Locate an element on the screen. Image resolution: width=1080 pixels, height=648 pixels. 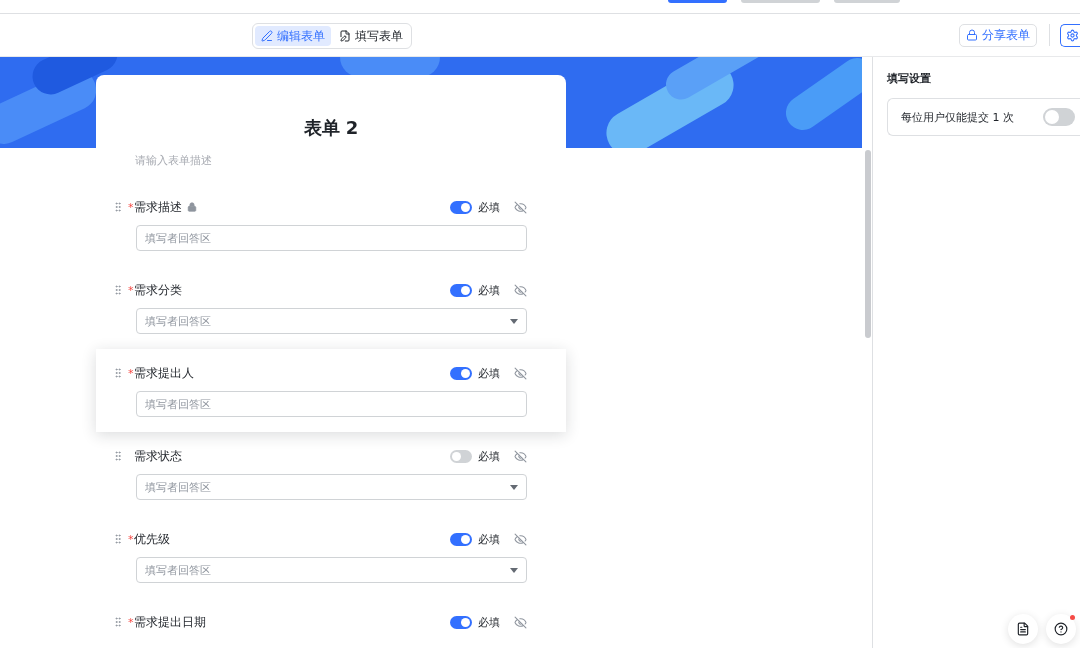
mode-tab: 编辑表单 is located at coordinates (293, 36).